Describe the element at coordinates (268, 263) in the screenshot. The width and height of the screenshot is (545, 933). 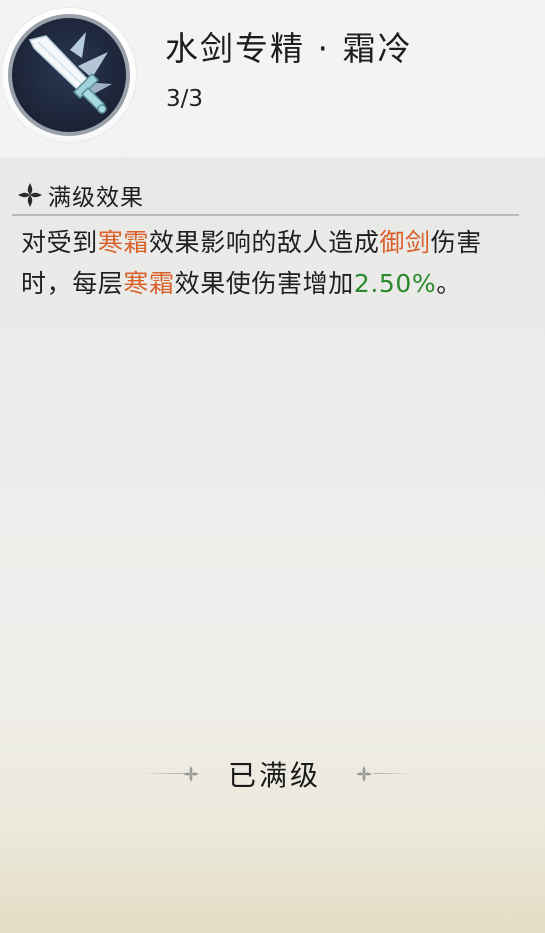
I see `effect-description: 对受到寒霜效果影响的敌人造成御剑伤害时，每层寒霜效果使伤害增加2.50%。` at that location.